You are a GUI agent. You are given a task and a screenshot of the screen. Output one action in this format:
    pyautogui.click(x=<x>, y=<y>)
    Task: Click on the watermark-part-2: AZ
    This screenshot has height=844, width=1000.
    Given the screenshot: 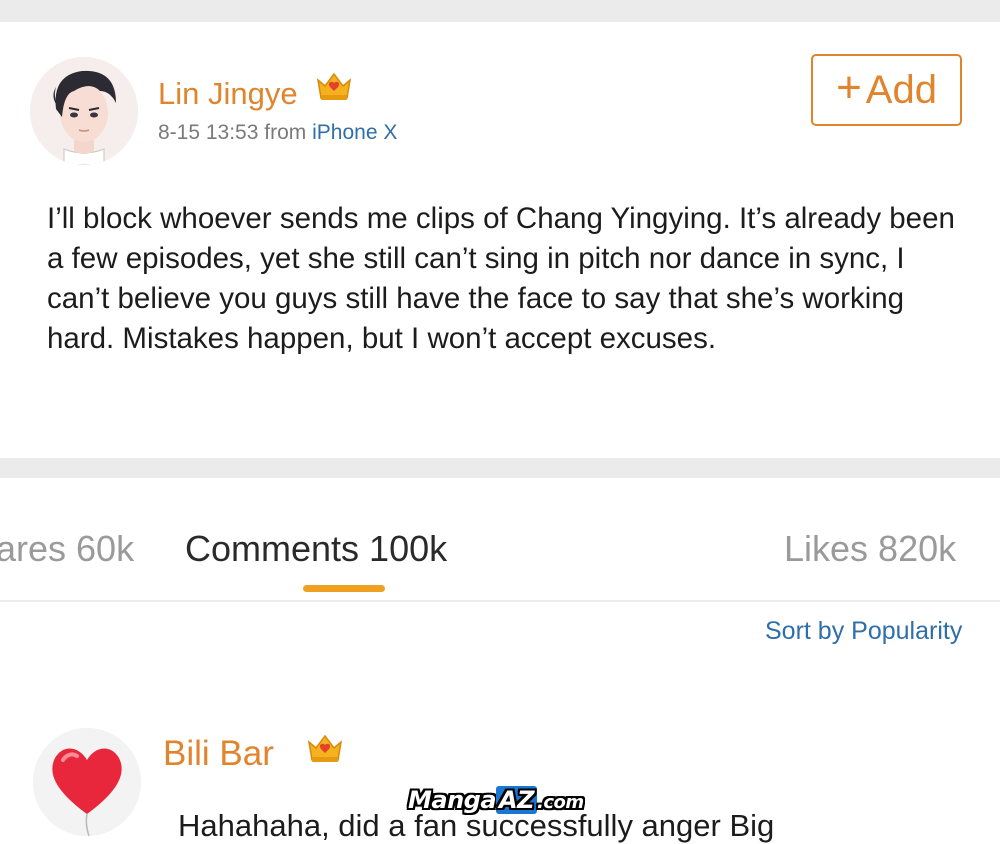 What is the action you would take?
    pyautogui.click(x=517, y=800)
    